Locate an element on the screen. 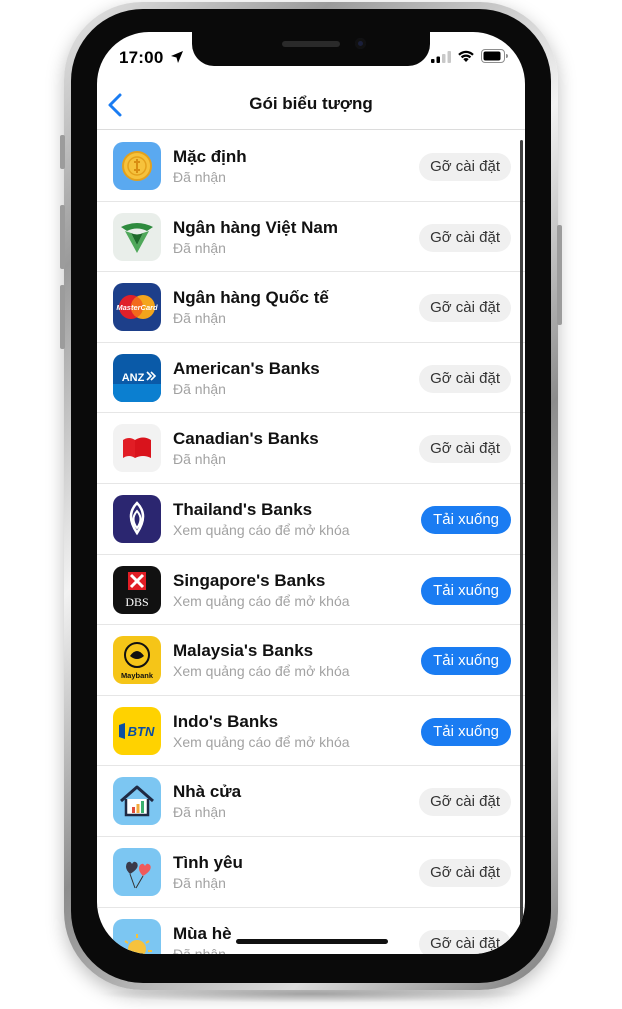 The width and height of the screenshot is (622, 1009). status-time: 17:00 is located at coordinates (141, 57).